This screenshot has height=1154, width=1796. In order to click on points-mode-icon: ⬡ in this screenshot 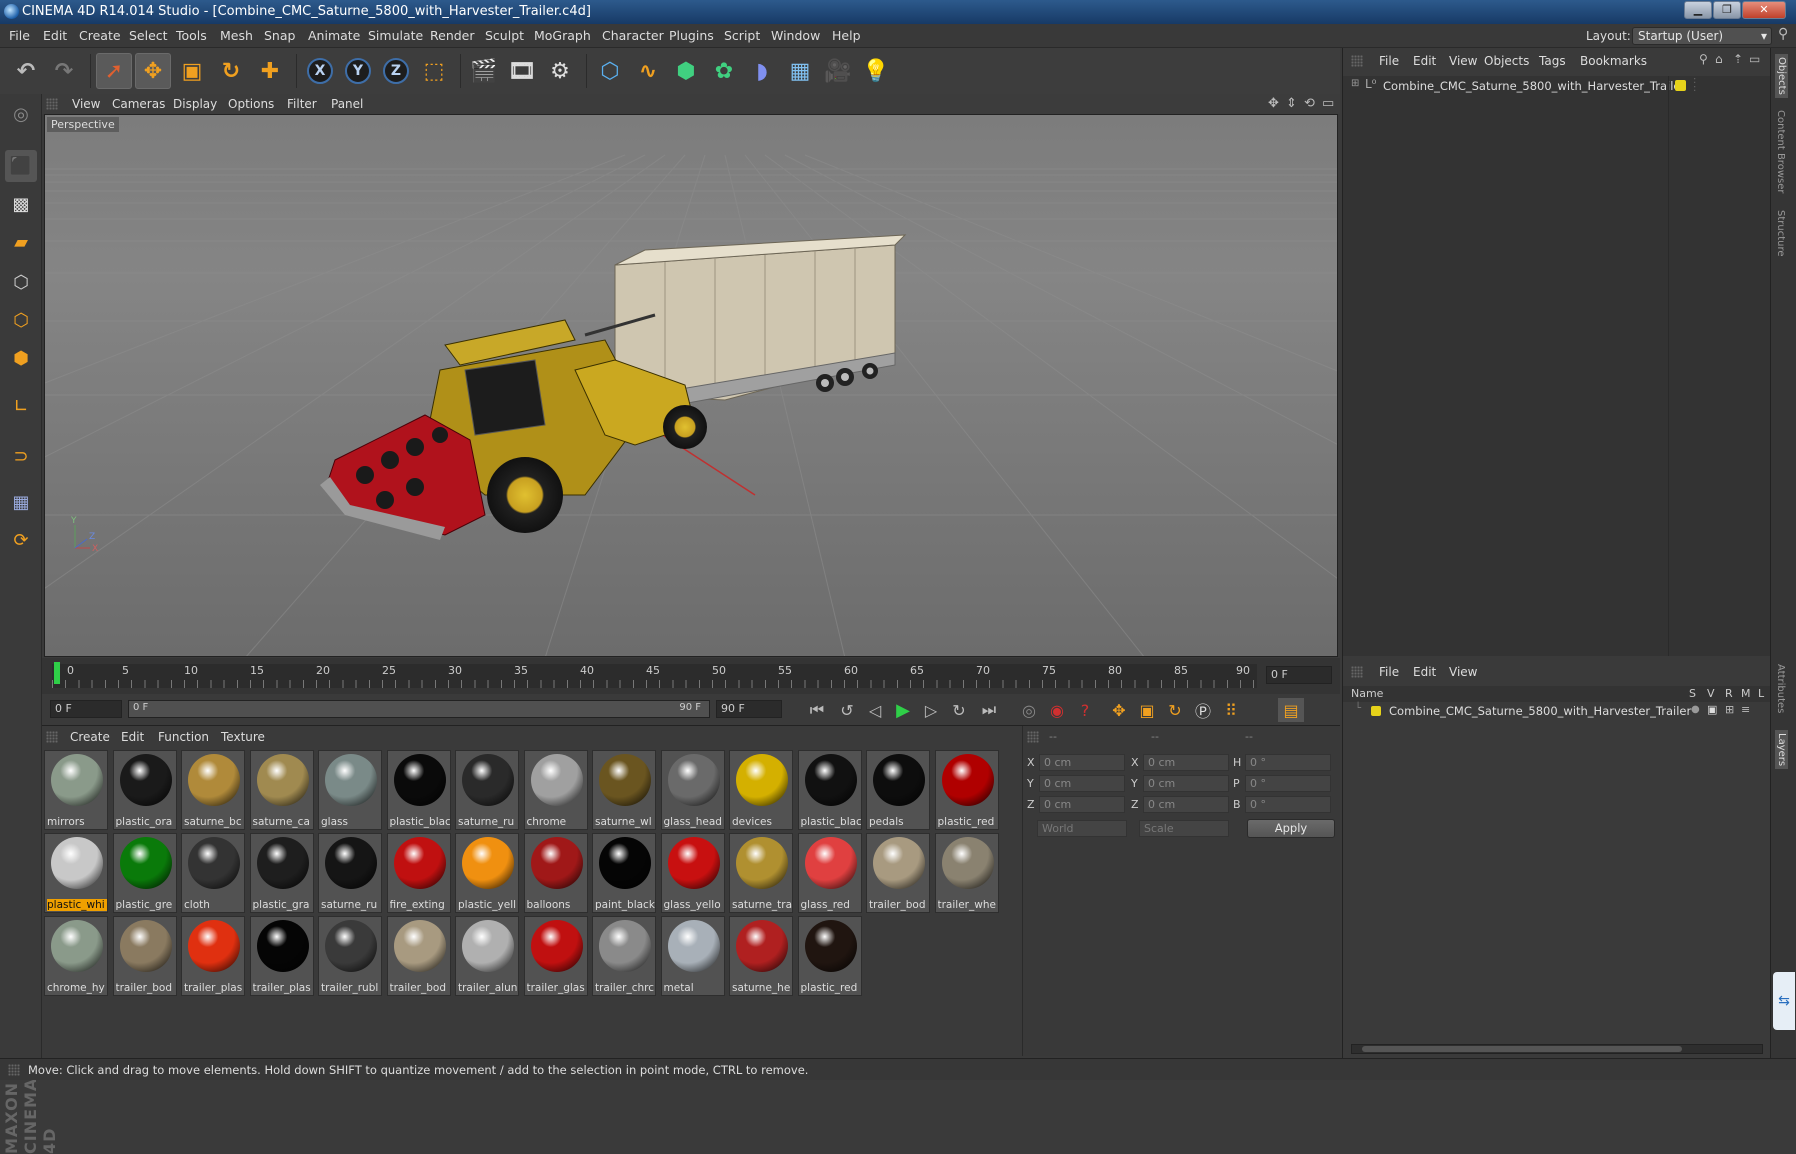, I will do `click(21, 282)`.